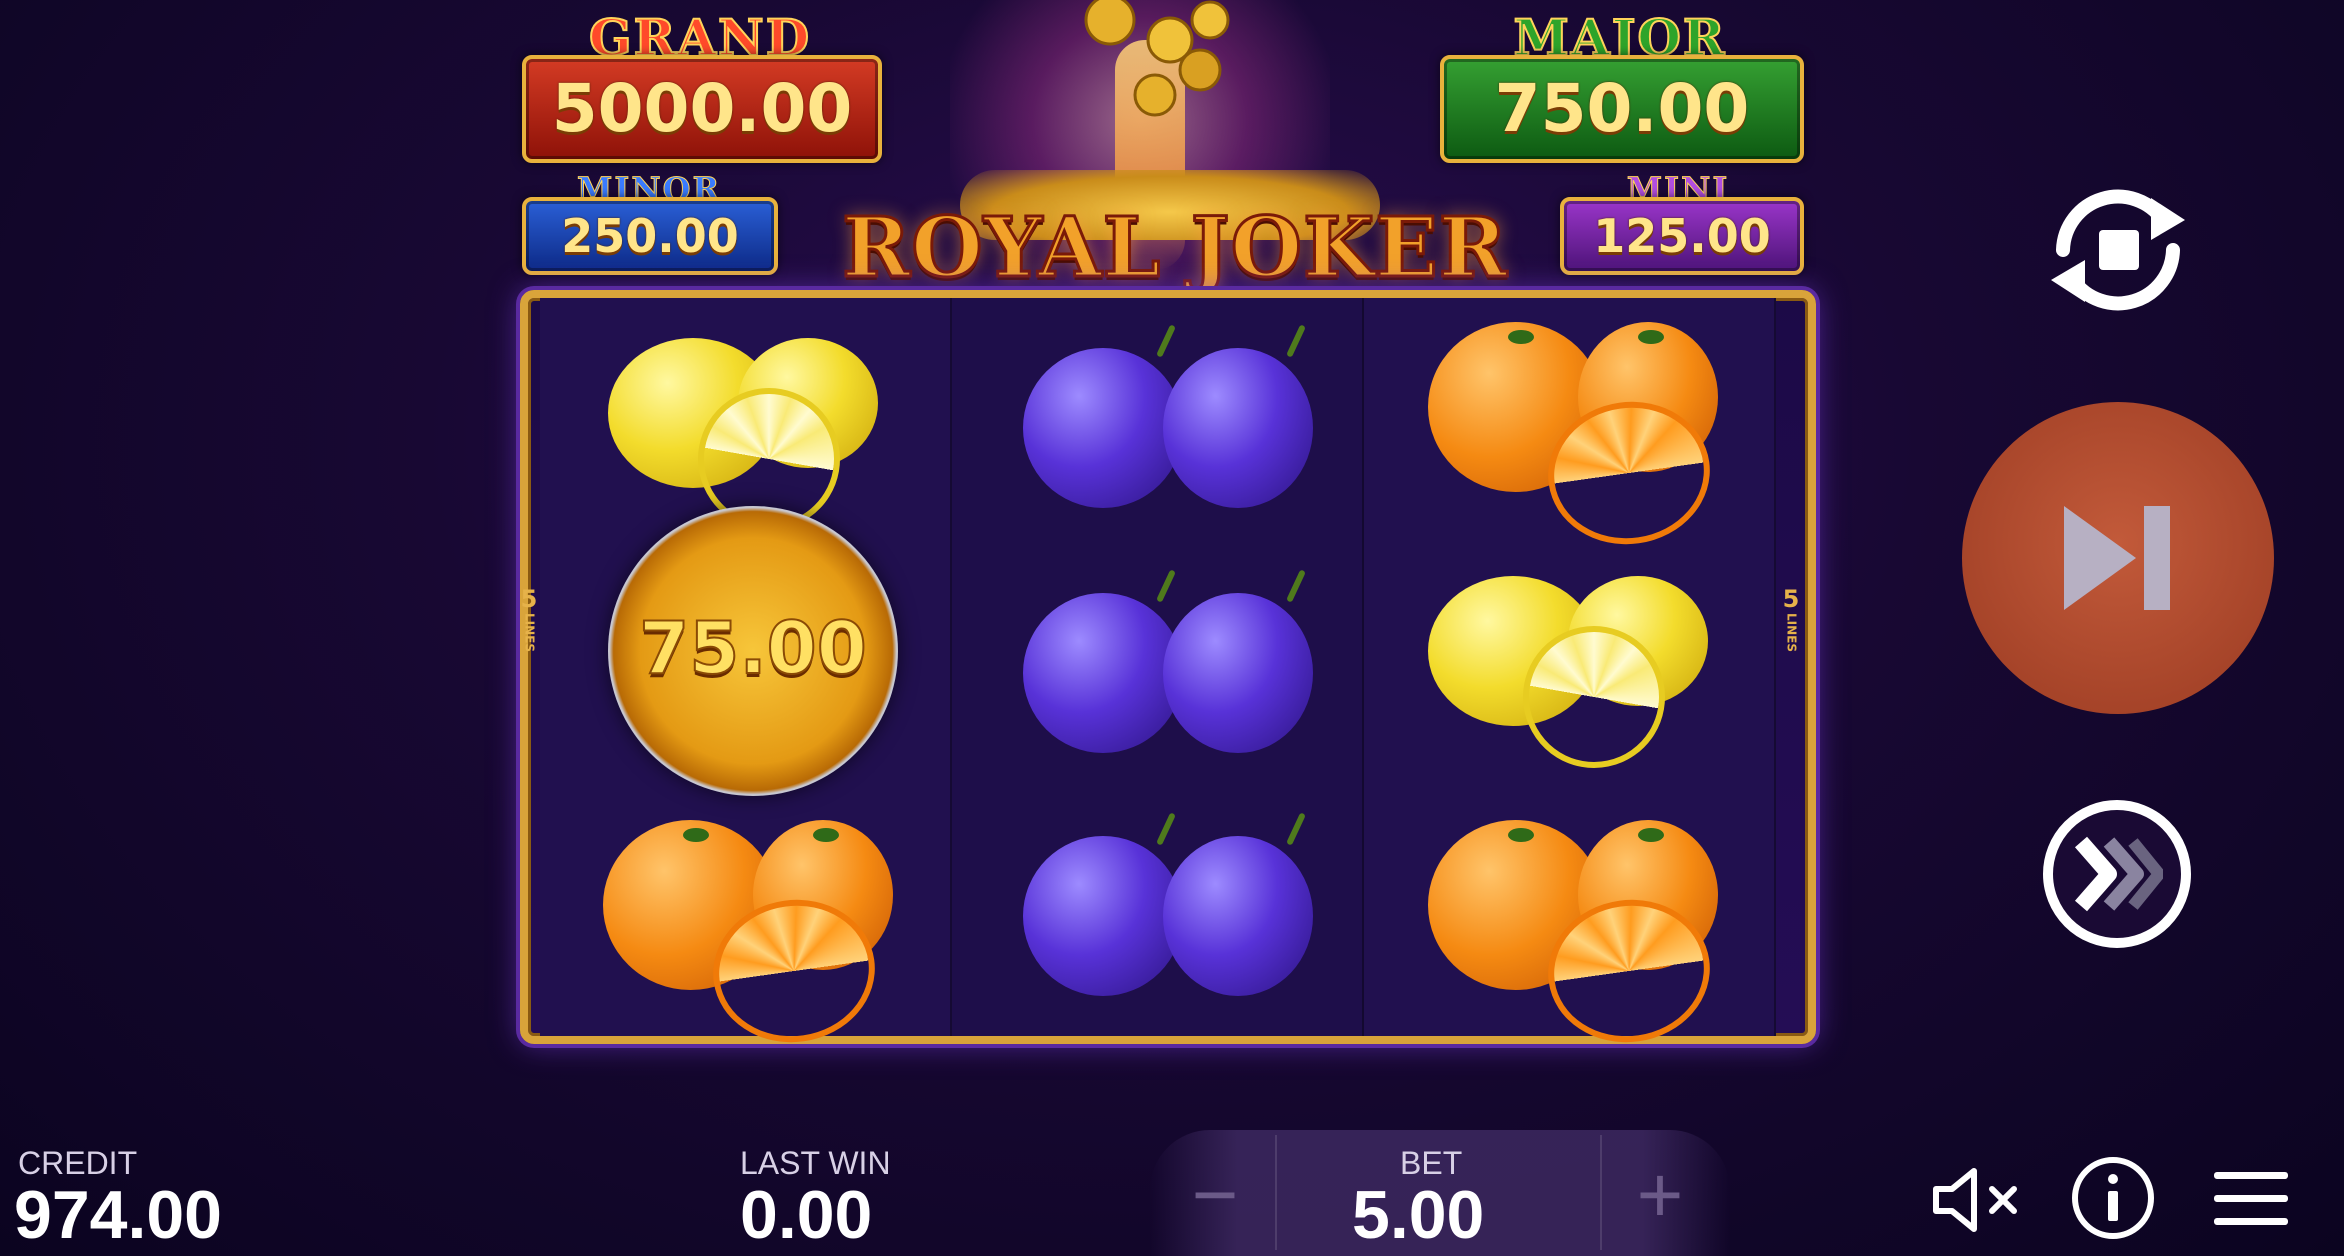 This screenshot has width=2344, height=1256. What do you see at coordinates (1418, 1215) in the screenshot?
I see `bet-value: 5.00` at bounding box center [1418, 1215].